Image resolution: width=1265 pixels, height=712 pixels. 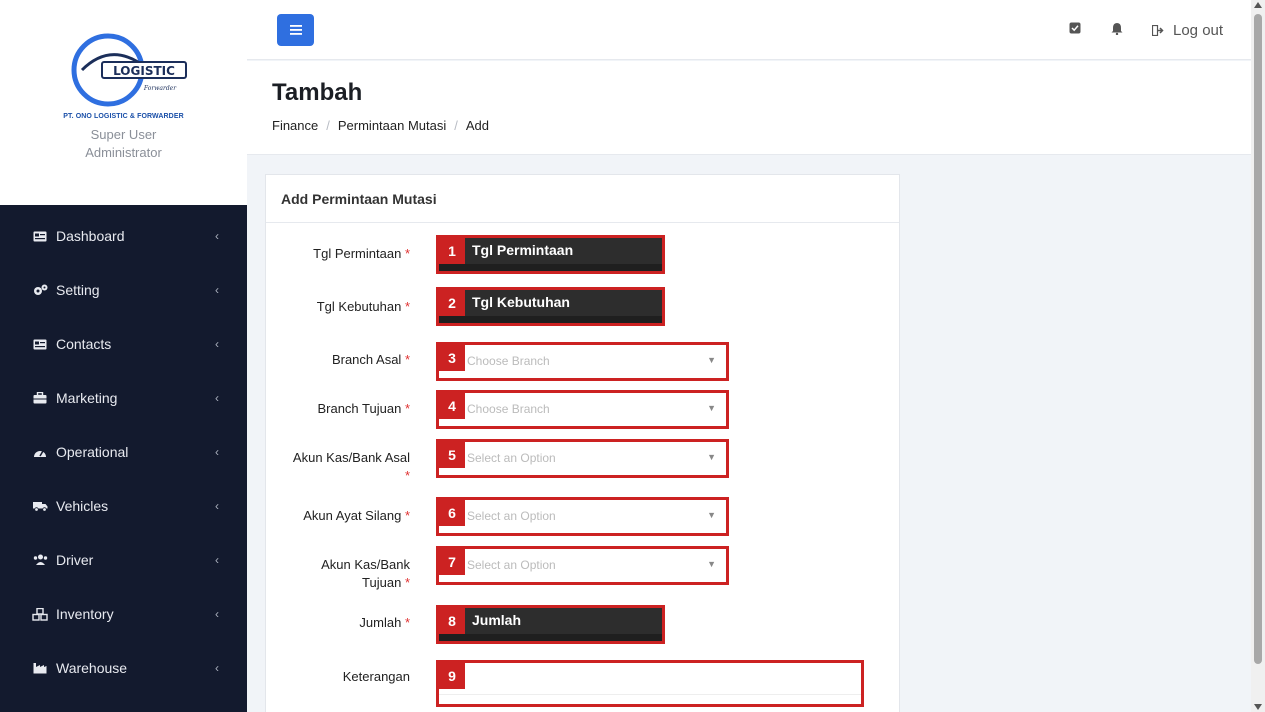 I want to click on tgl-kebutuhan-input: 2 Tgl Kebutuhan, so click(x=550, y=306).